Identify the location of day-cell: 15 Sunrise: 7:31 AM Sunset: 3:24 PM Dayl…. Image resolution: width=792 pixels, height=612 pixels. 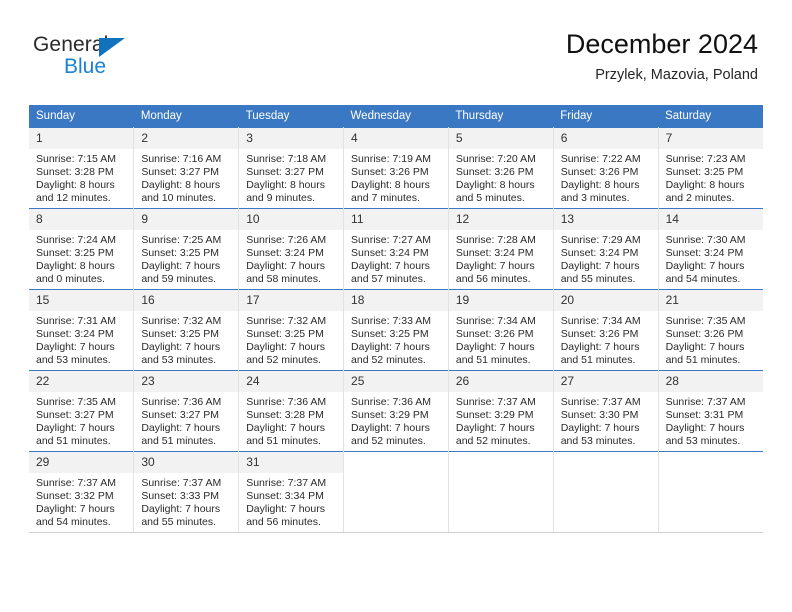
(82, 330).